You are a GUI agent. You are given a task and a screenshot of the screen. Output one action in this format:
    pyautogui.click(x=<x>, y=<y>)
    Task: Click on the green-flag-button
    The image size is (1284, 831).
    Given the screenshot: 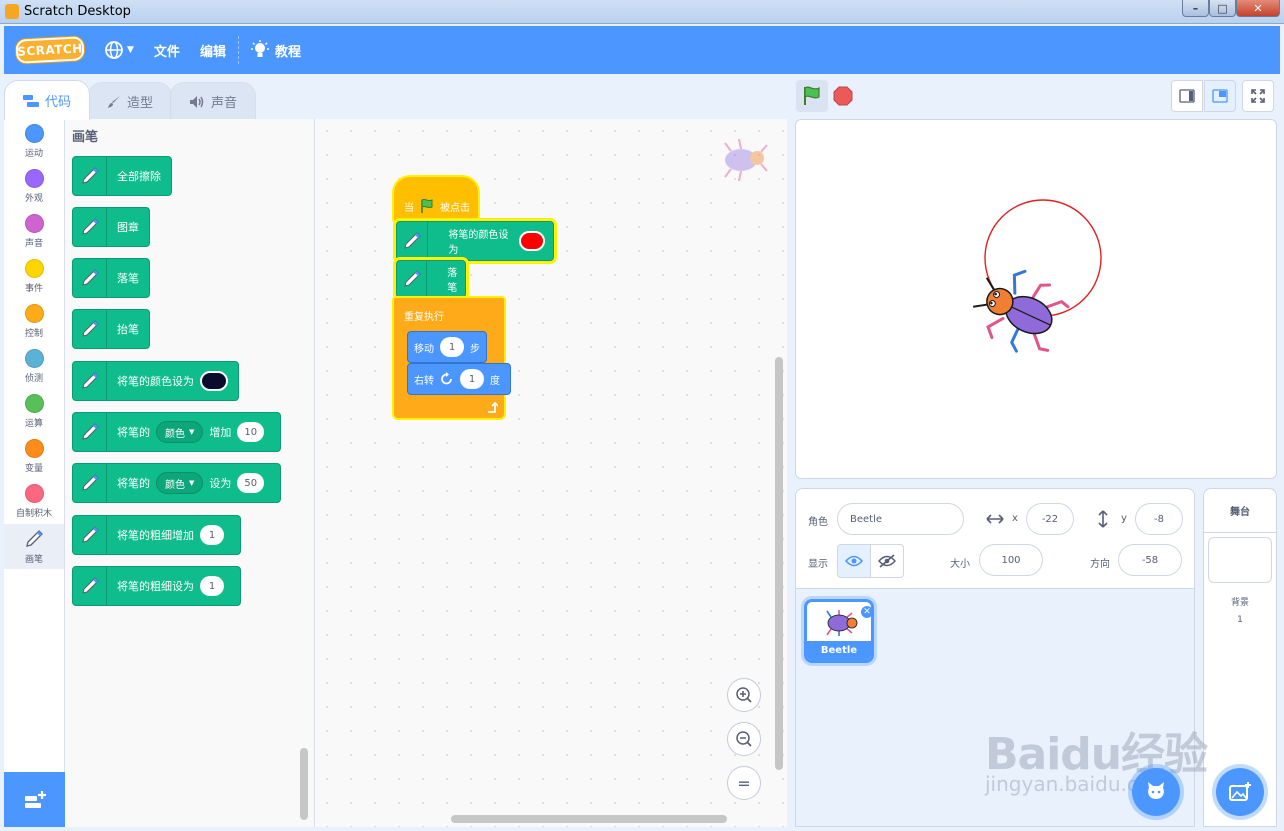 What is the action you would take?
    pyautogui.click(x=812, y=96)
    